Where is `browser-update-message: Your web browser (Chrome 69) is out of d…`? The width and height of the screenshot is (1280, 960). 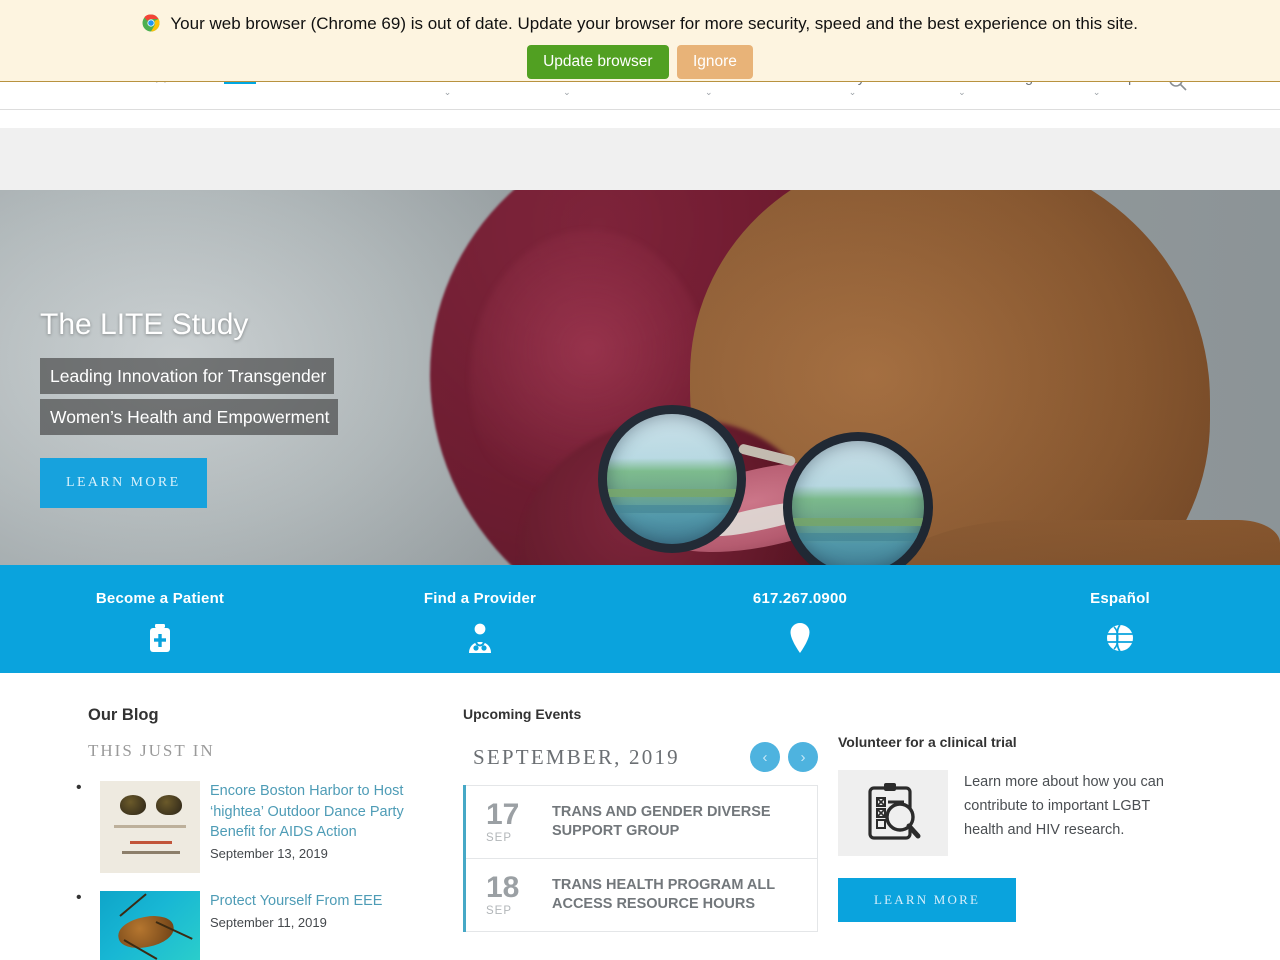
browser-update-message: Your web browser (Chrome 69) is out of d… is located at coordinates (654, 23).